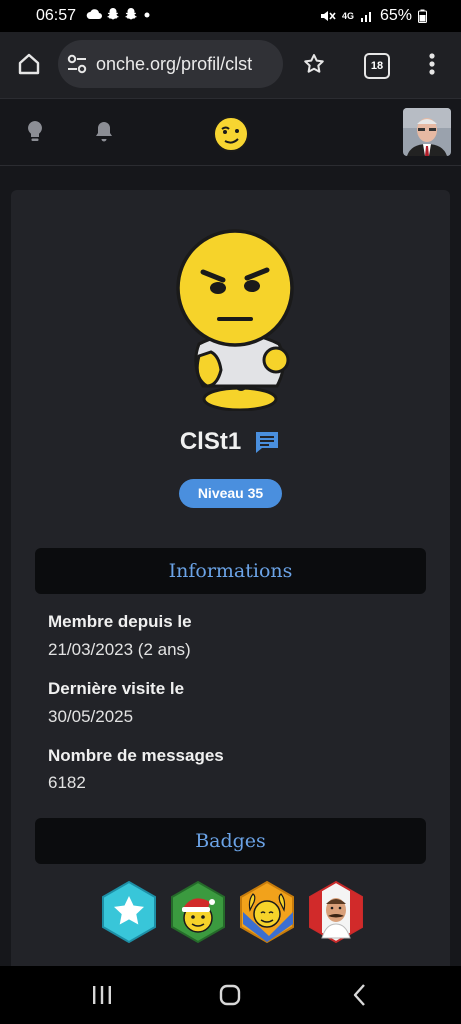 Image resolution: width=461 pixels, height=1024 pixels. I want to click on mute-icon, so click(328, 16).